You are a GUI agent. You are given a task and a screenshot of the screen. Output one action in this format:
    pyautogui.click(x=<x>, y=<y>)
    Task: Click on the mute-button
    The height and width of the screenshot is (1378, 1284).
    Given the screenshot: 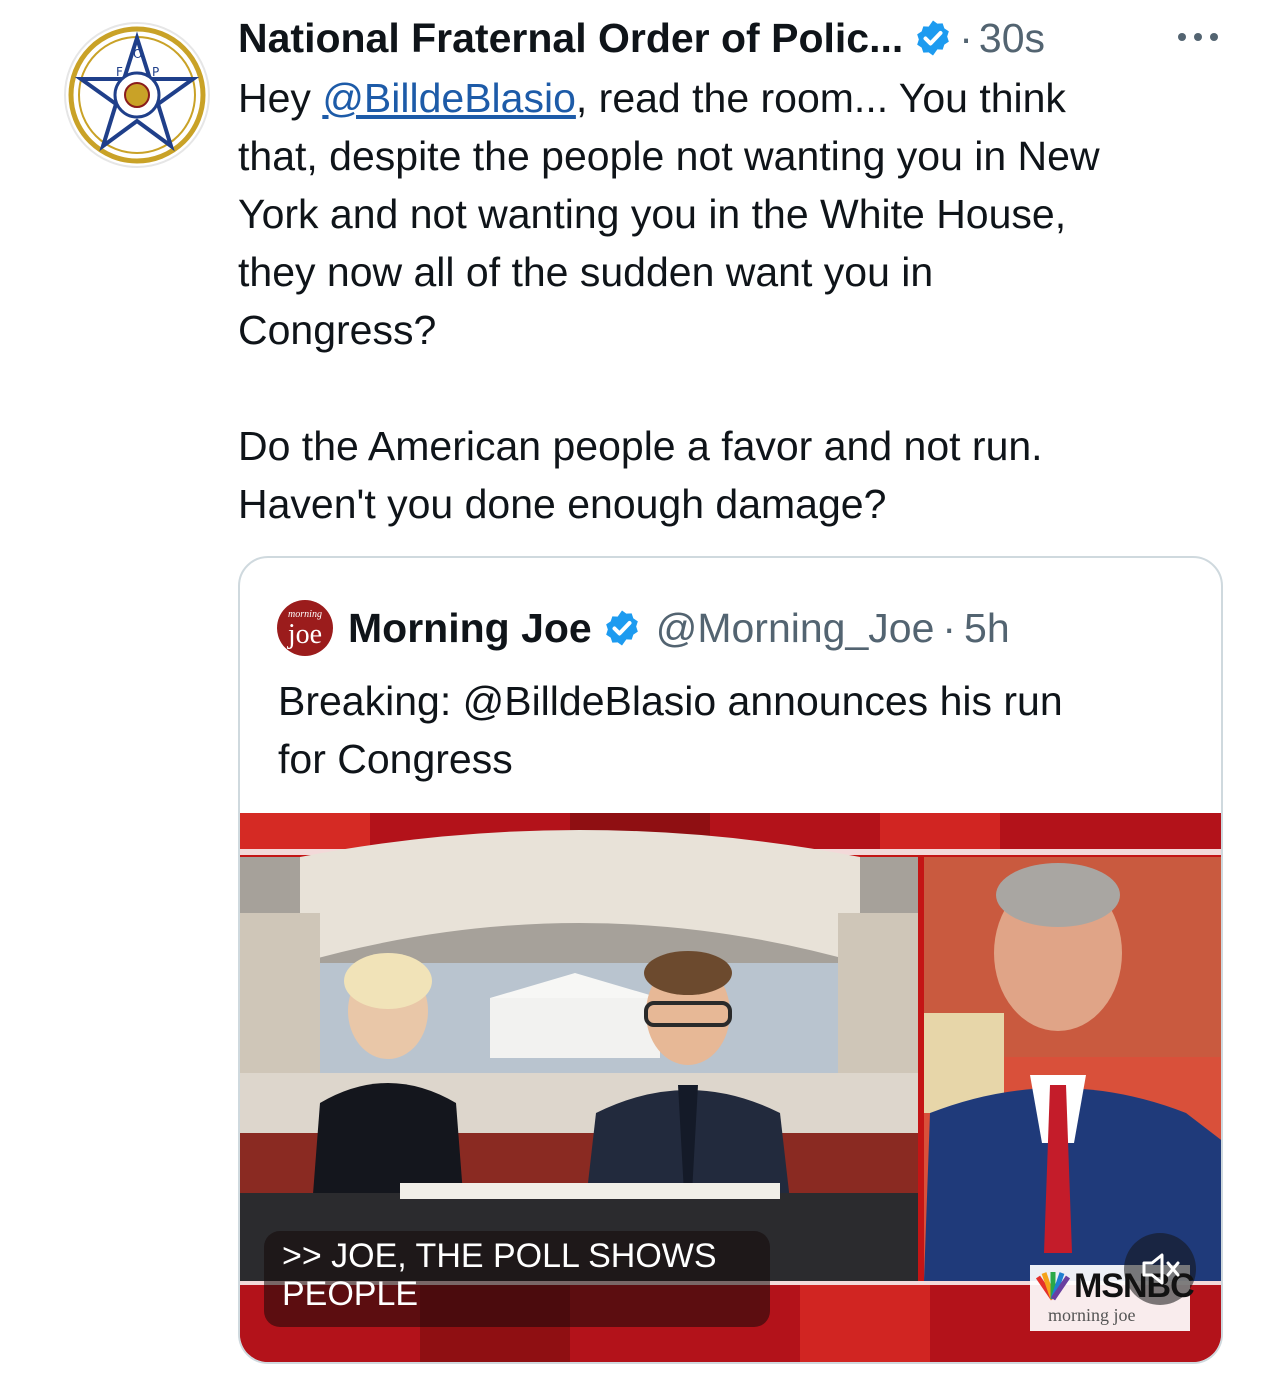 What is the action you would take?
    pyautogui.click(x=1160, y=1269)
    